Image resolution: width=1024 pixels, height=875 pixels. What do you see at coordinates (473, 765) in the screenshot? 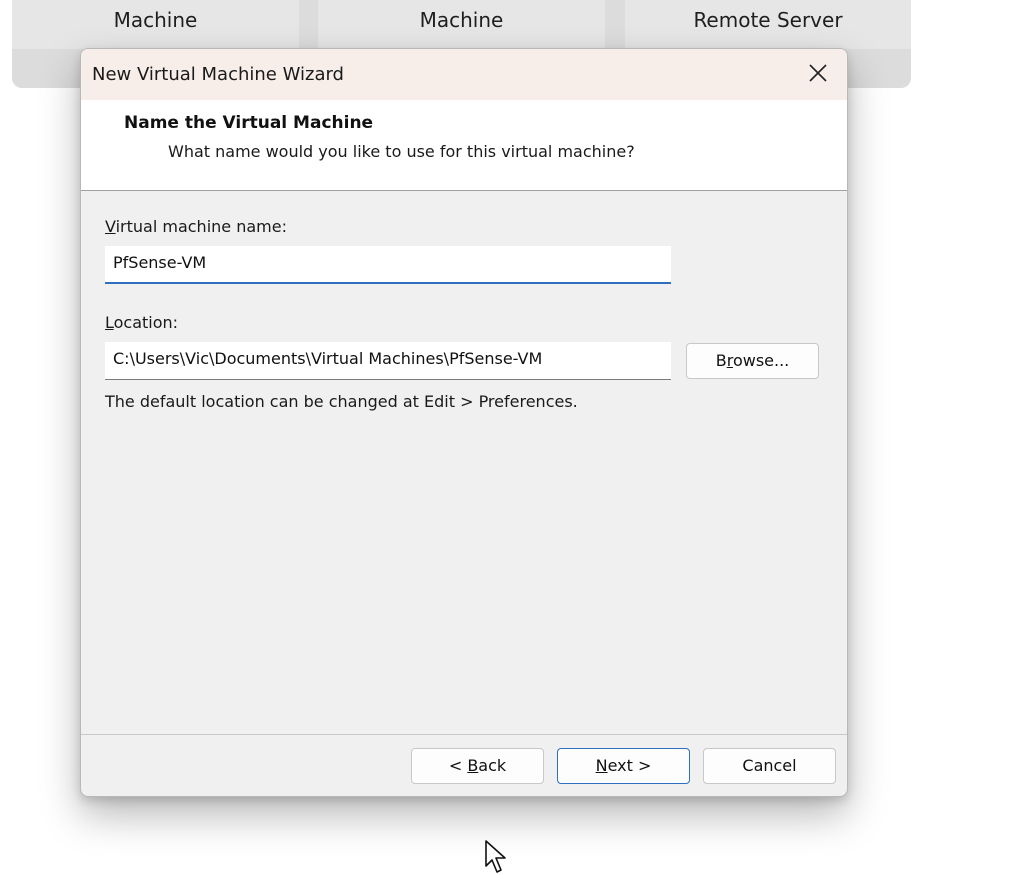
I see `accelerator-key: B` at bounding box center [473, 765].